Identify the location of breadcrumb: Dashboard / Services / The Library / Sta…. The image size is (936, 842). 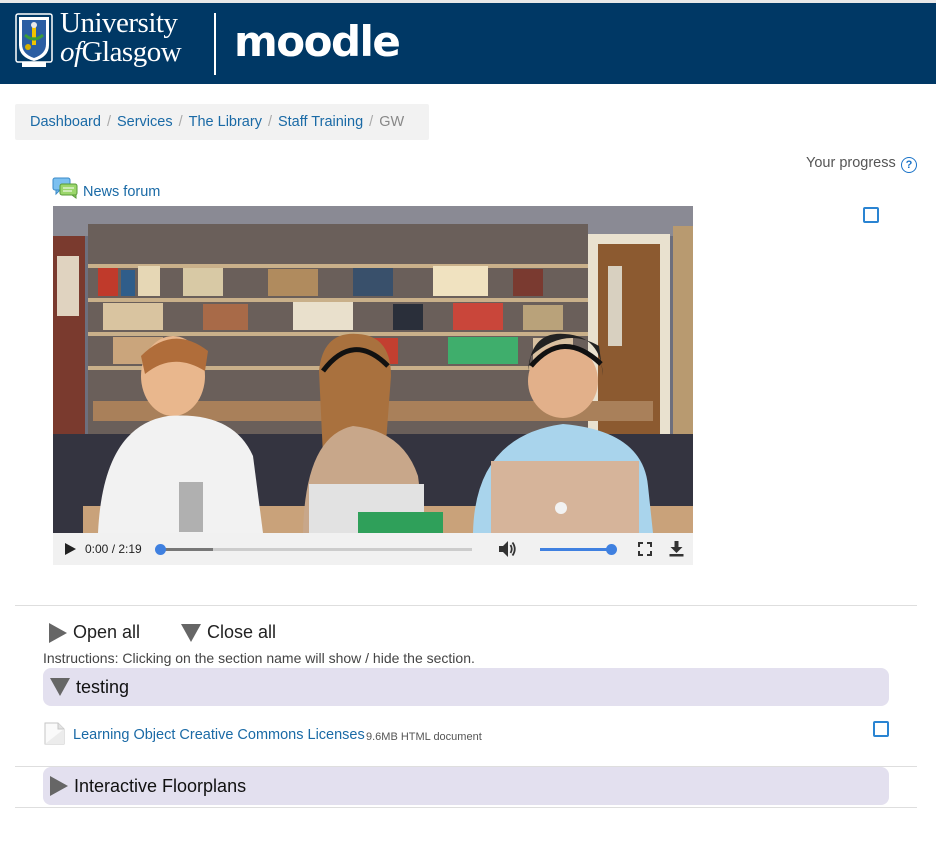
(222, 122).